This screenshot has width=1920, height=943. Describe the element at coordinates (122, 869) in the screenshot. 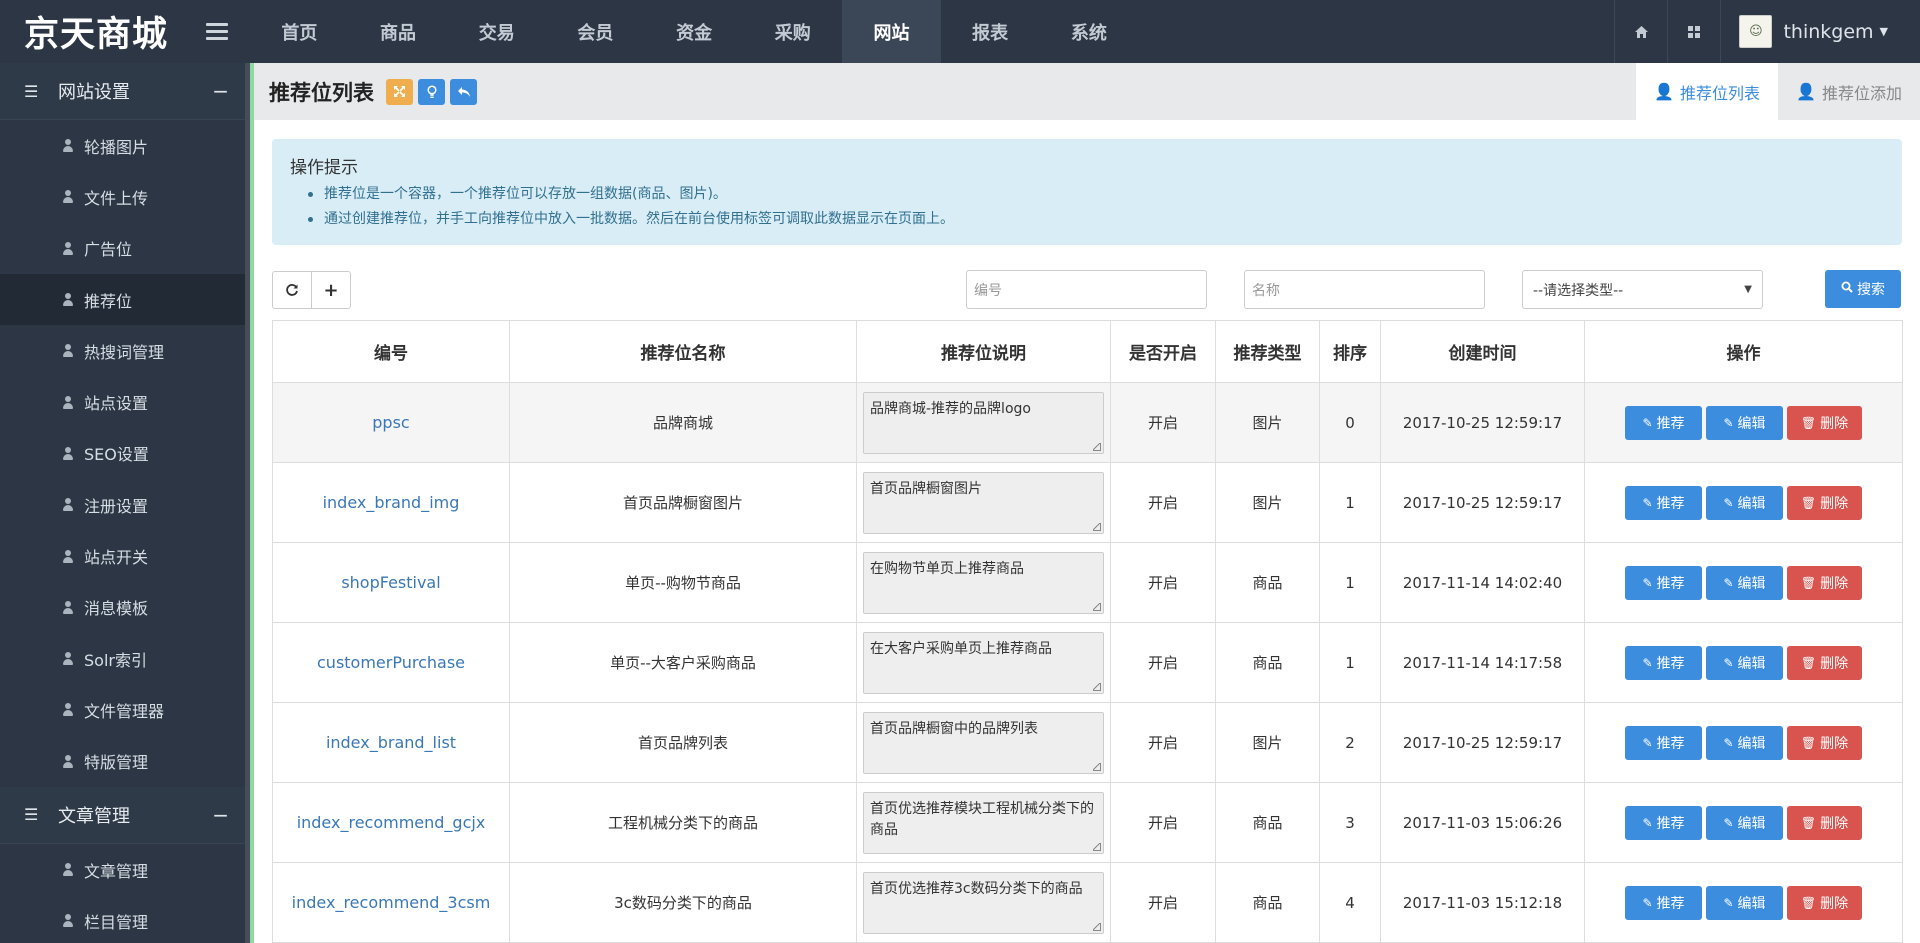

I see `sidebar-item-article-manage: 文章管理` at that location.